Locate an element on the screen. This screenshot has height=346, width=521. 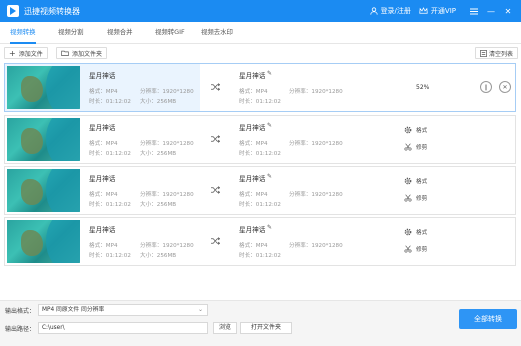
add-folder-button: 添加文件夹 is located at coordinates (82, 53).